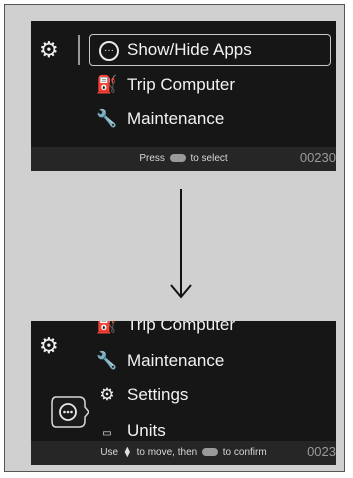  I want to click on footer-instruction: Press to select, so click(183, 158).